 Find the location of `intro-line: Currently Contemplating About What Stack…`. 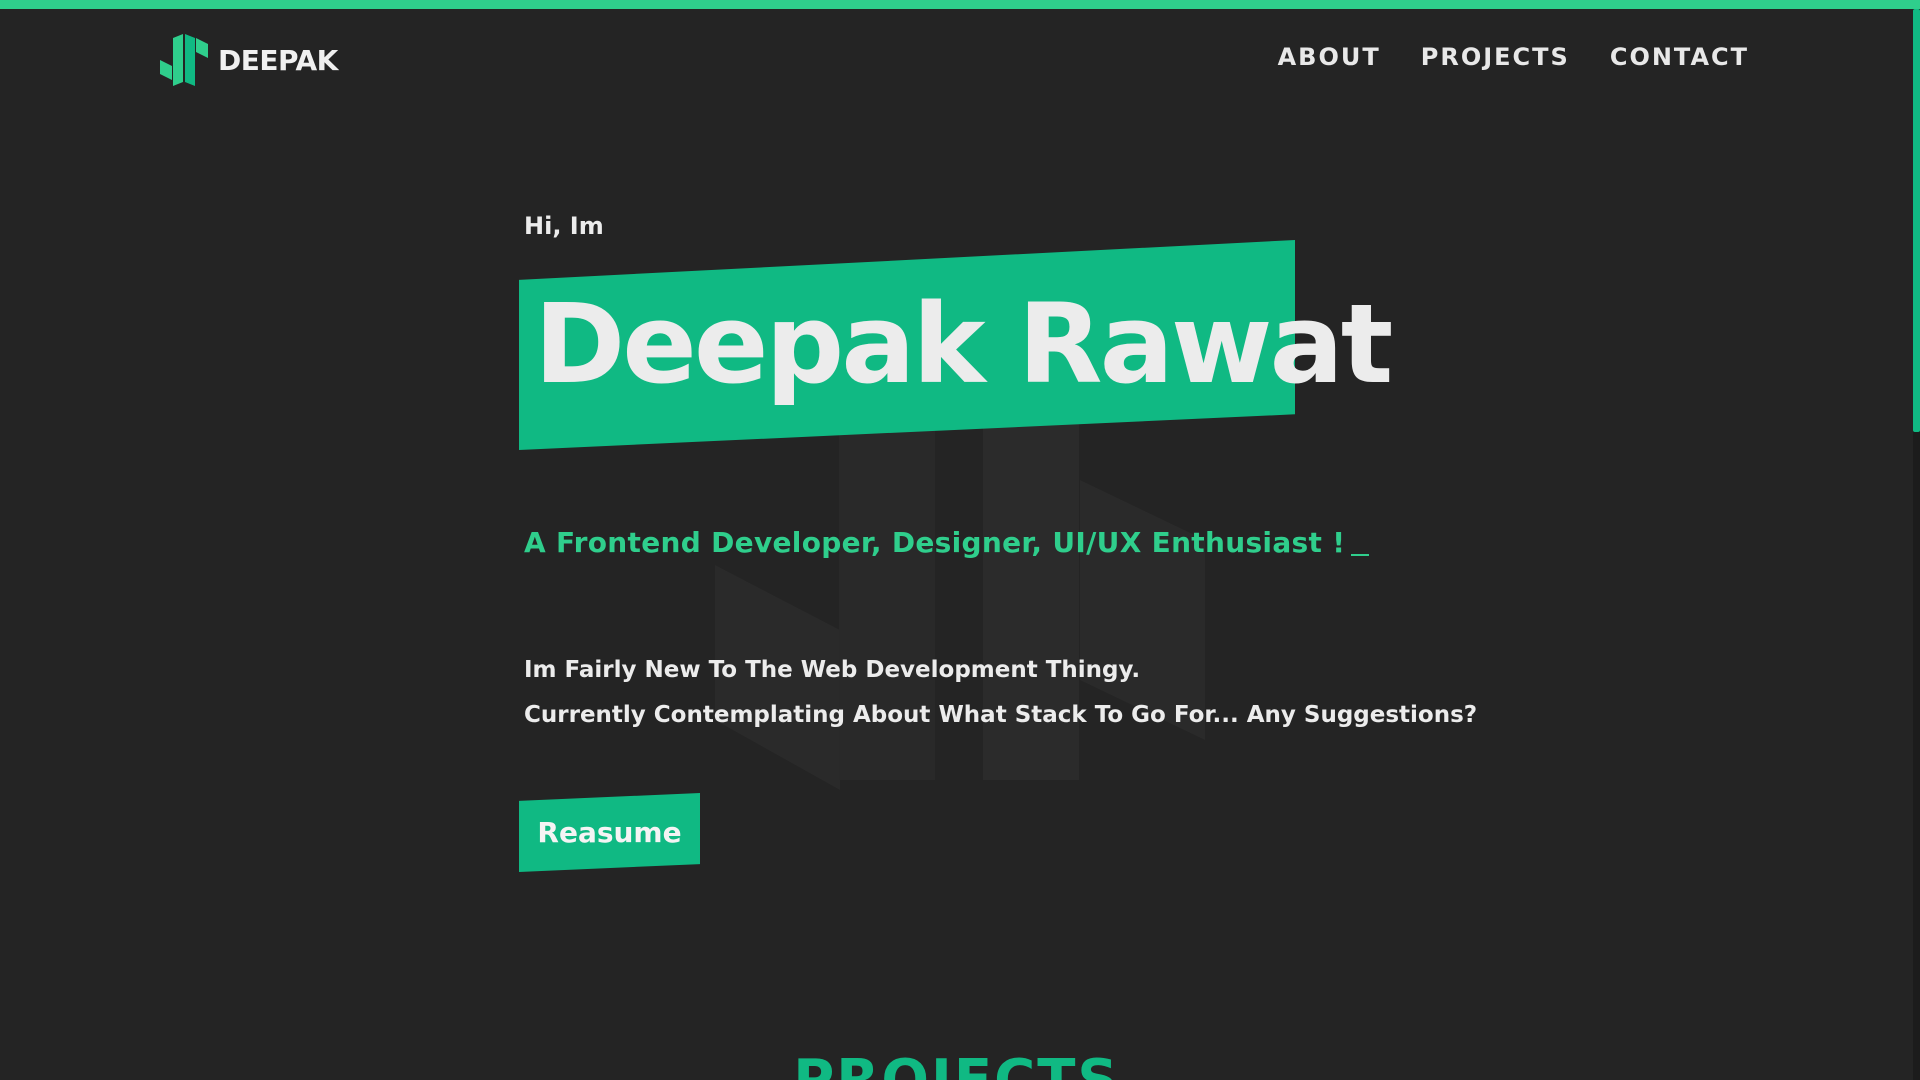

intro-line: Currently Contemplating About What Stack… is located at coordinates (1001, 715).